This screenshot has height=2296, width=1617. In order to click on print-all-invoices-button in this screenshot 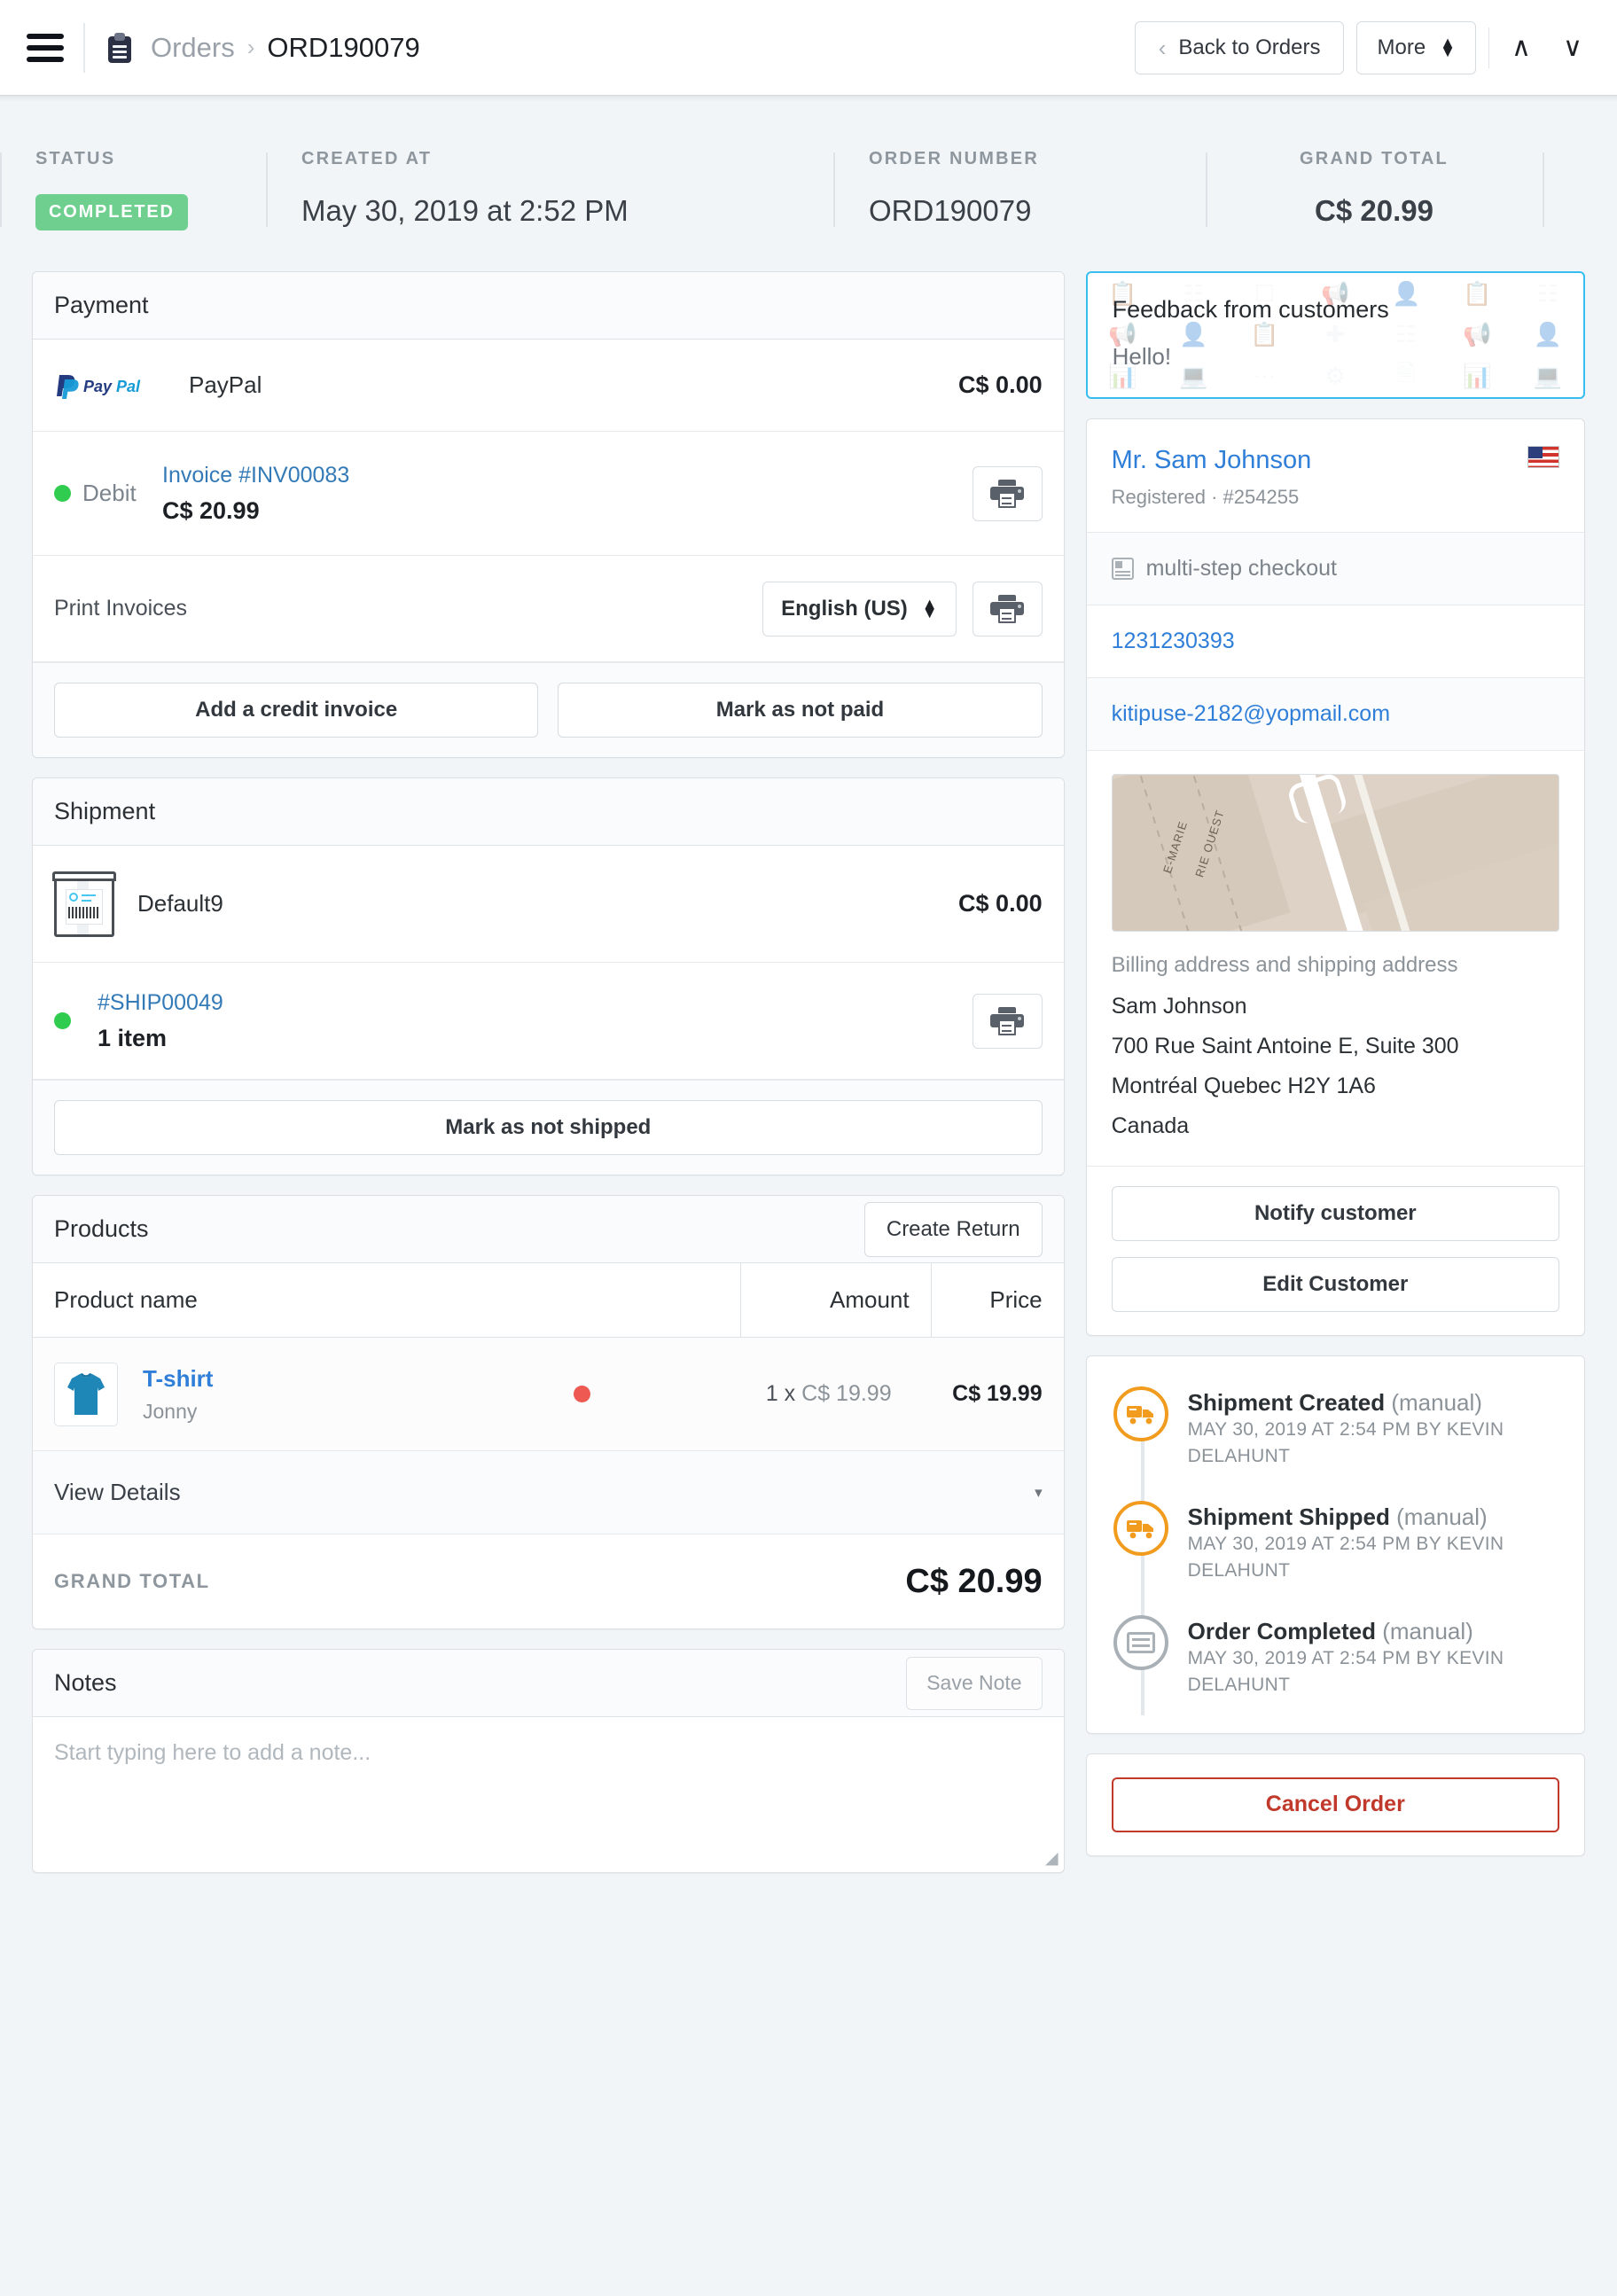, I will do `click(1007, 608)`.